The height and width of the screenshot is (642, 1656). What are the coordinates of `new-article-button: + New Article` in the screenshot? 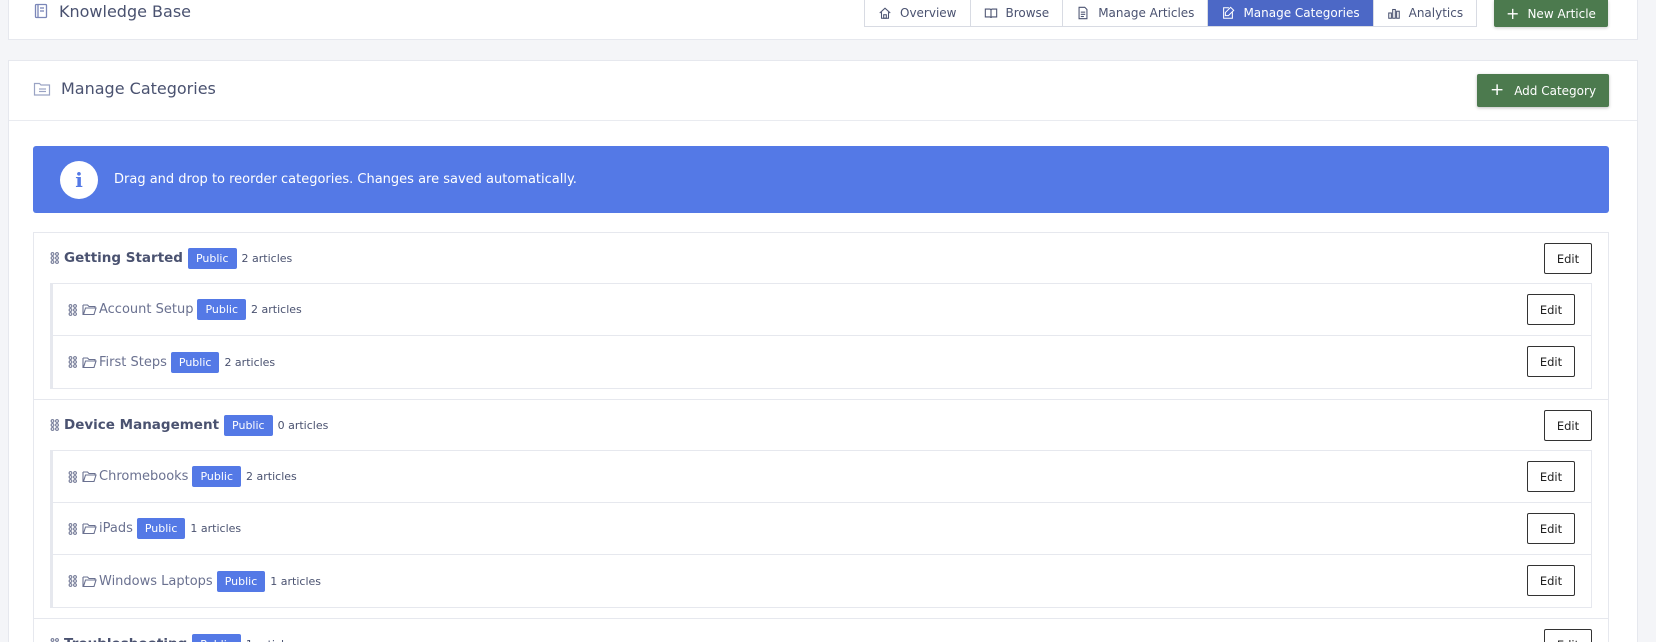 It's located at (1551, 13).